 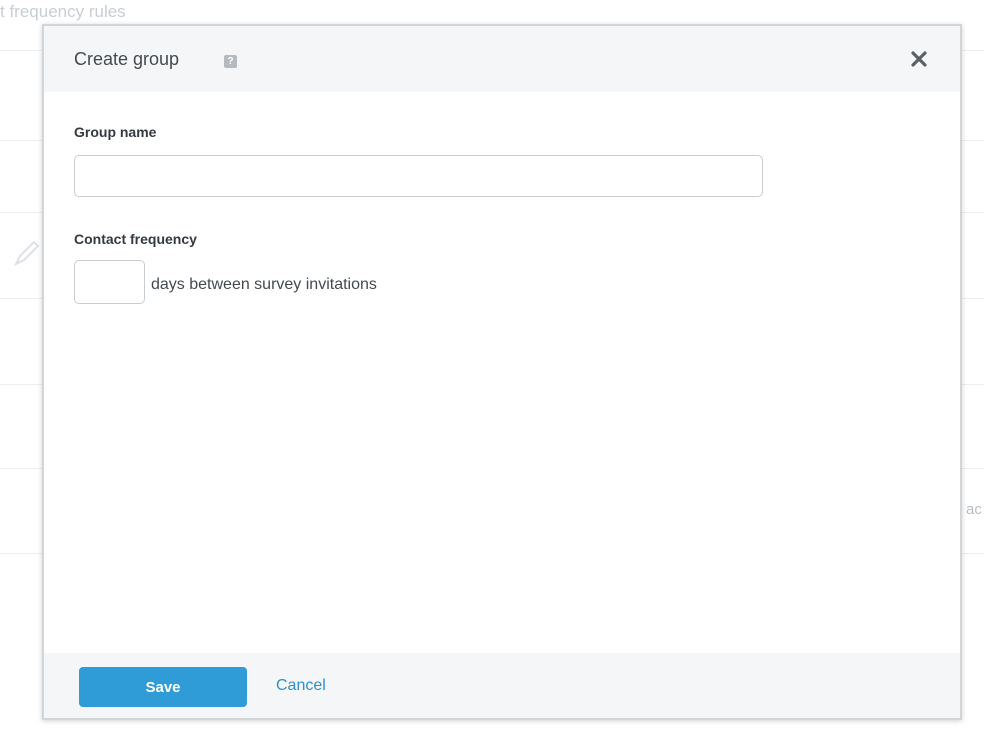 I want to click on dialog-title: Create group, so click(x=127, y=59).